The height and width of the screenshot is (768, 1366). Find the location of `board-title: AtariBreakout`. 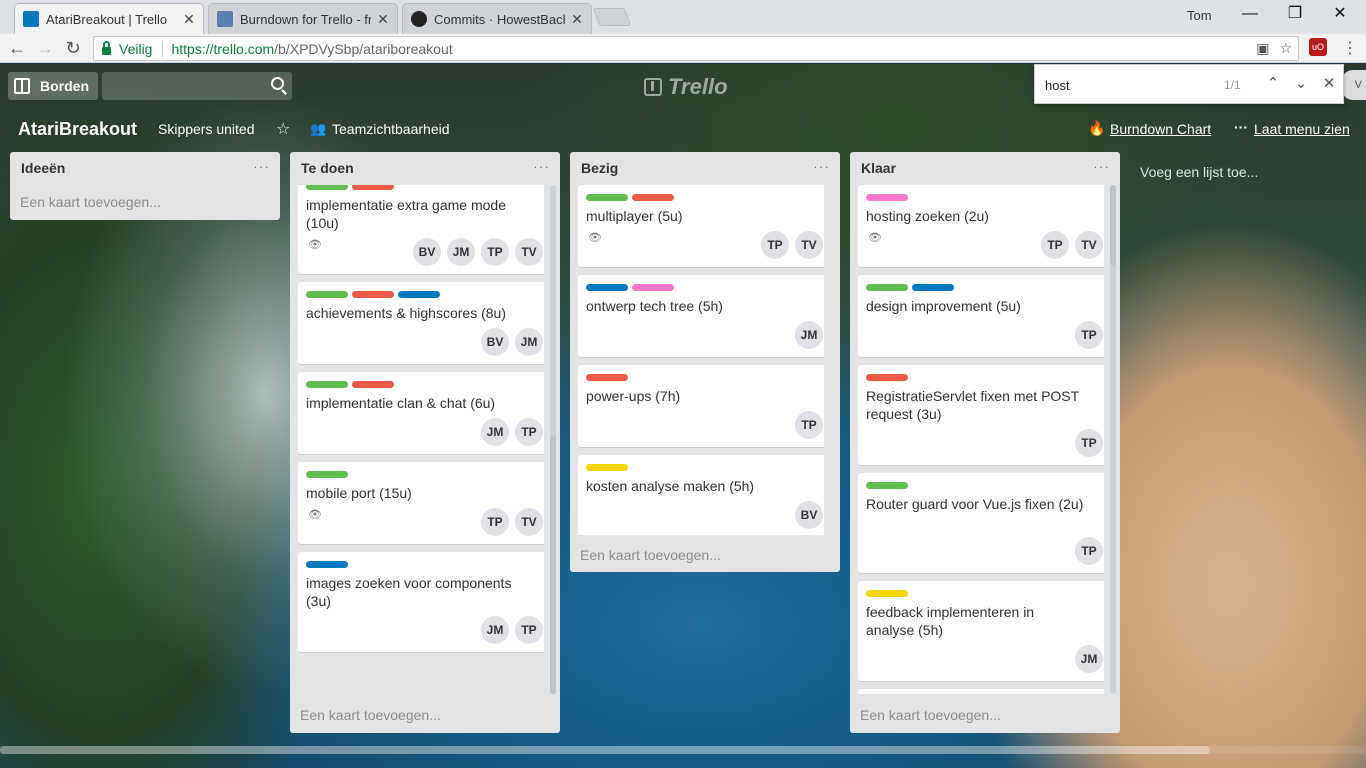

board-title: AtariBreakout is located at coordinates (77, 129).